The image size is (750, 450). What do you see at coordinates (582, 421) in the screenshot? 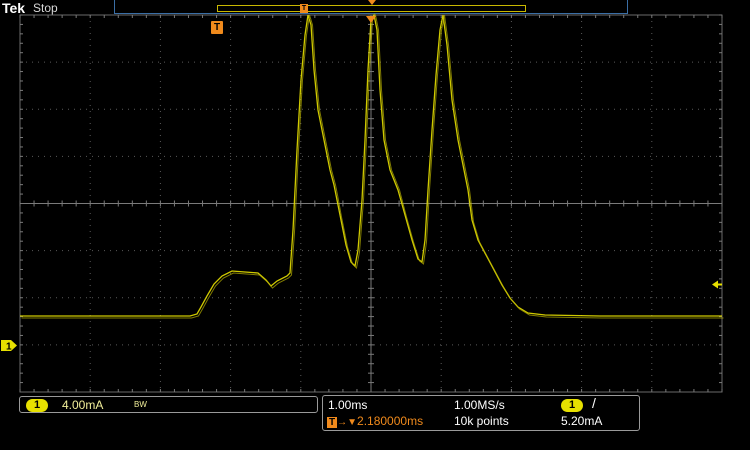
I see `trigger-level: 5.20mA` at bounding box center [582, 421].